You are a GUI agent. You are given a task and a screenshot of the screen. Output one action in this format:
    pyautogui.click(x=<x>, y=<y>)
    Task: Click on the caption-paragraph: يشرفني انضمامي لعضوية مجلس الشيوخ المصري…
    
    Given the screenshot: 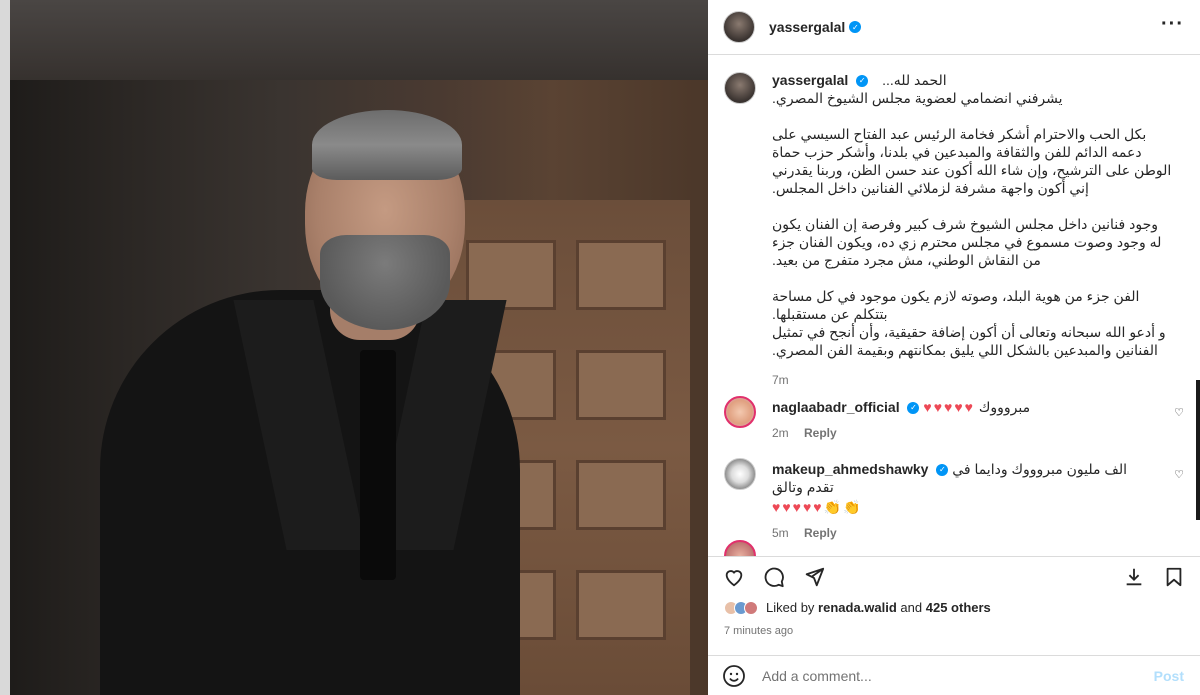 What is the action you would take?
    pyautogui.click(x=917, y=98)
    